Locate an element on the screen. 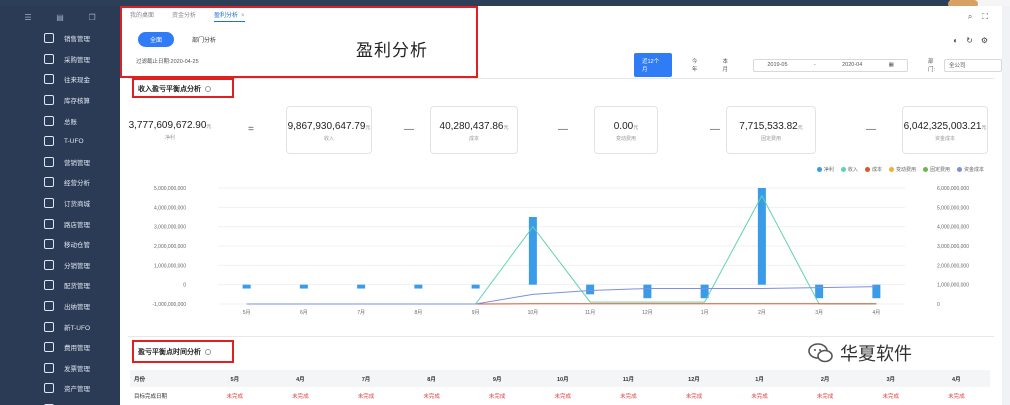 This screenshot has height=405, width=1010. dept-filter: 部门: 全公司 is located at coordinates (965, 65).